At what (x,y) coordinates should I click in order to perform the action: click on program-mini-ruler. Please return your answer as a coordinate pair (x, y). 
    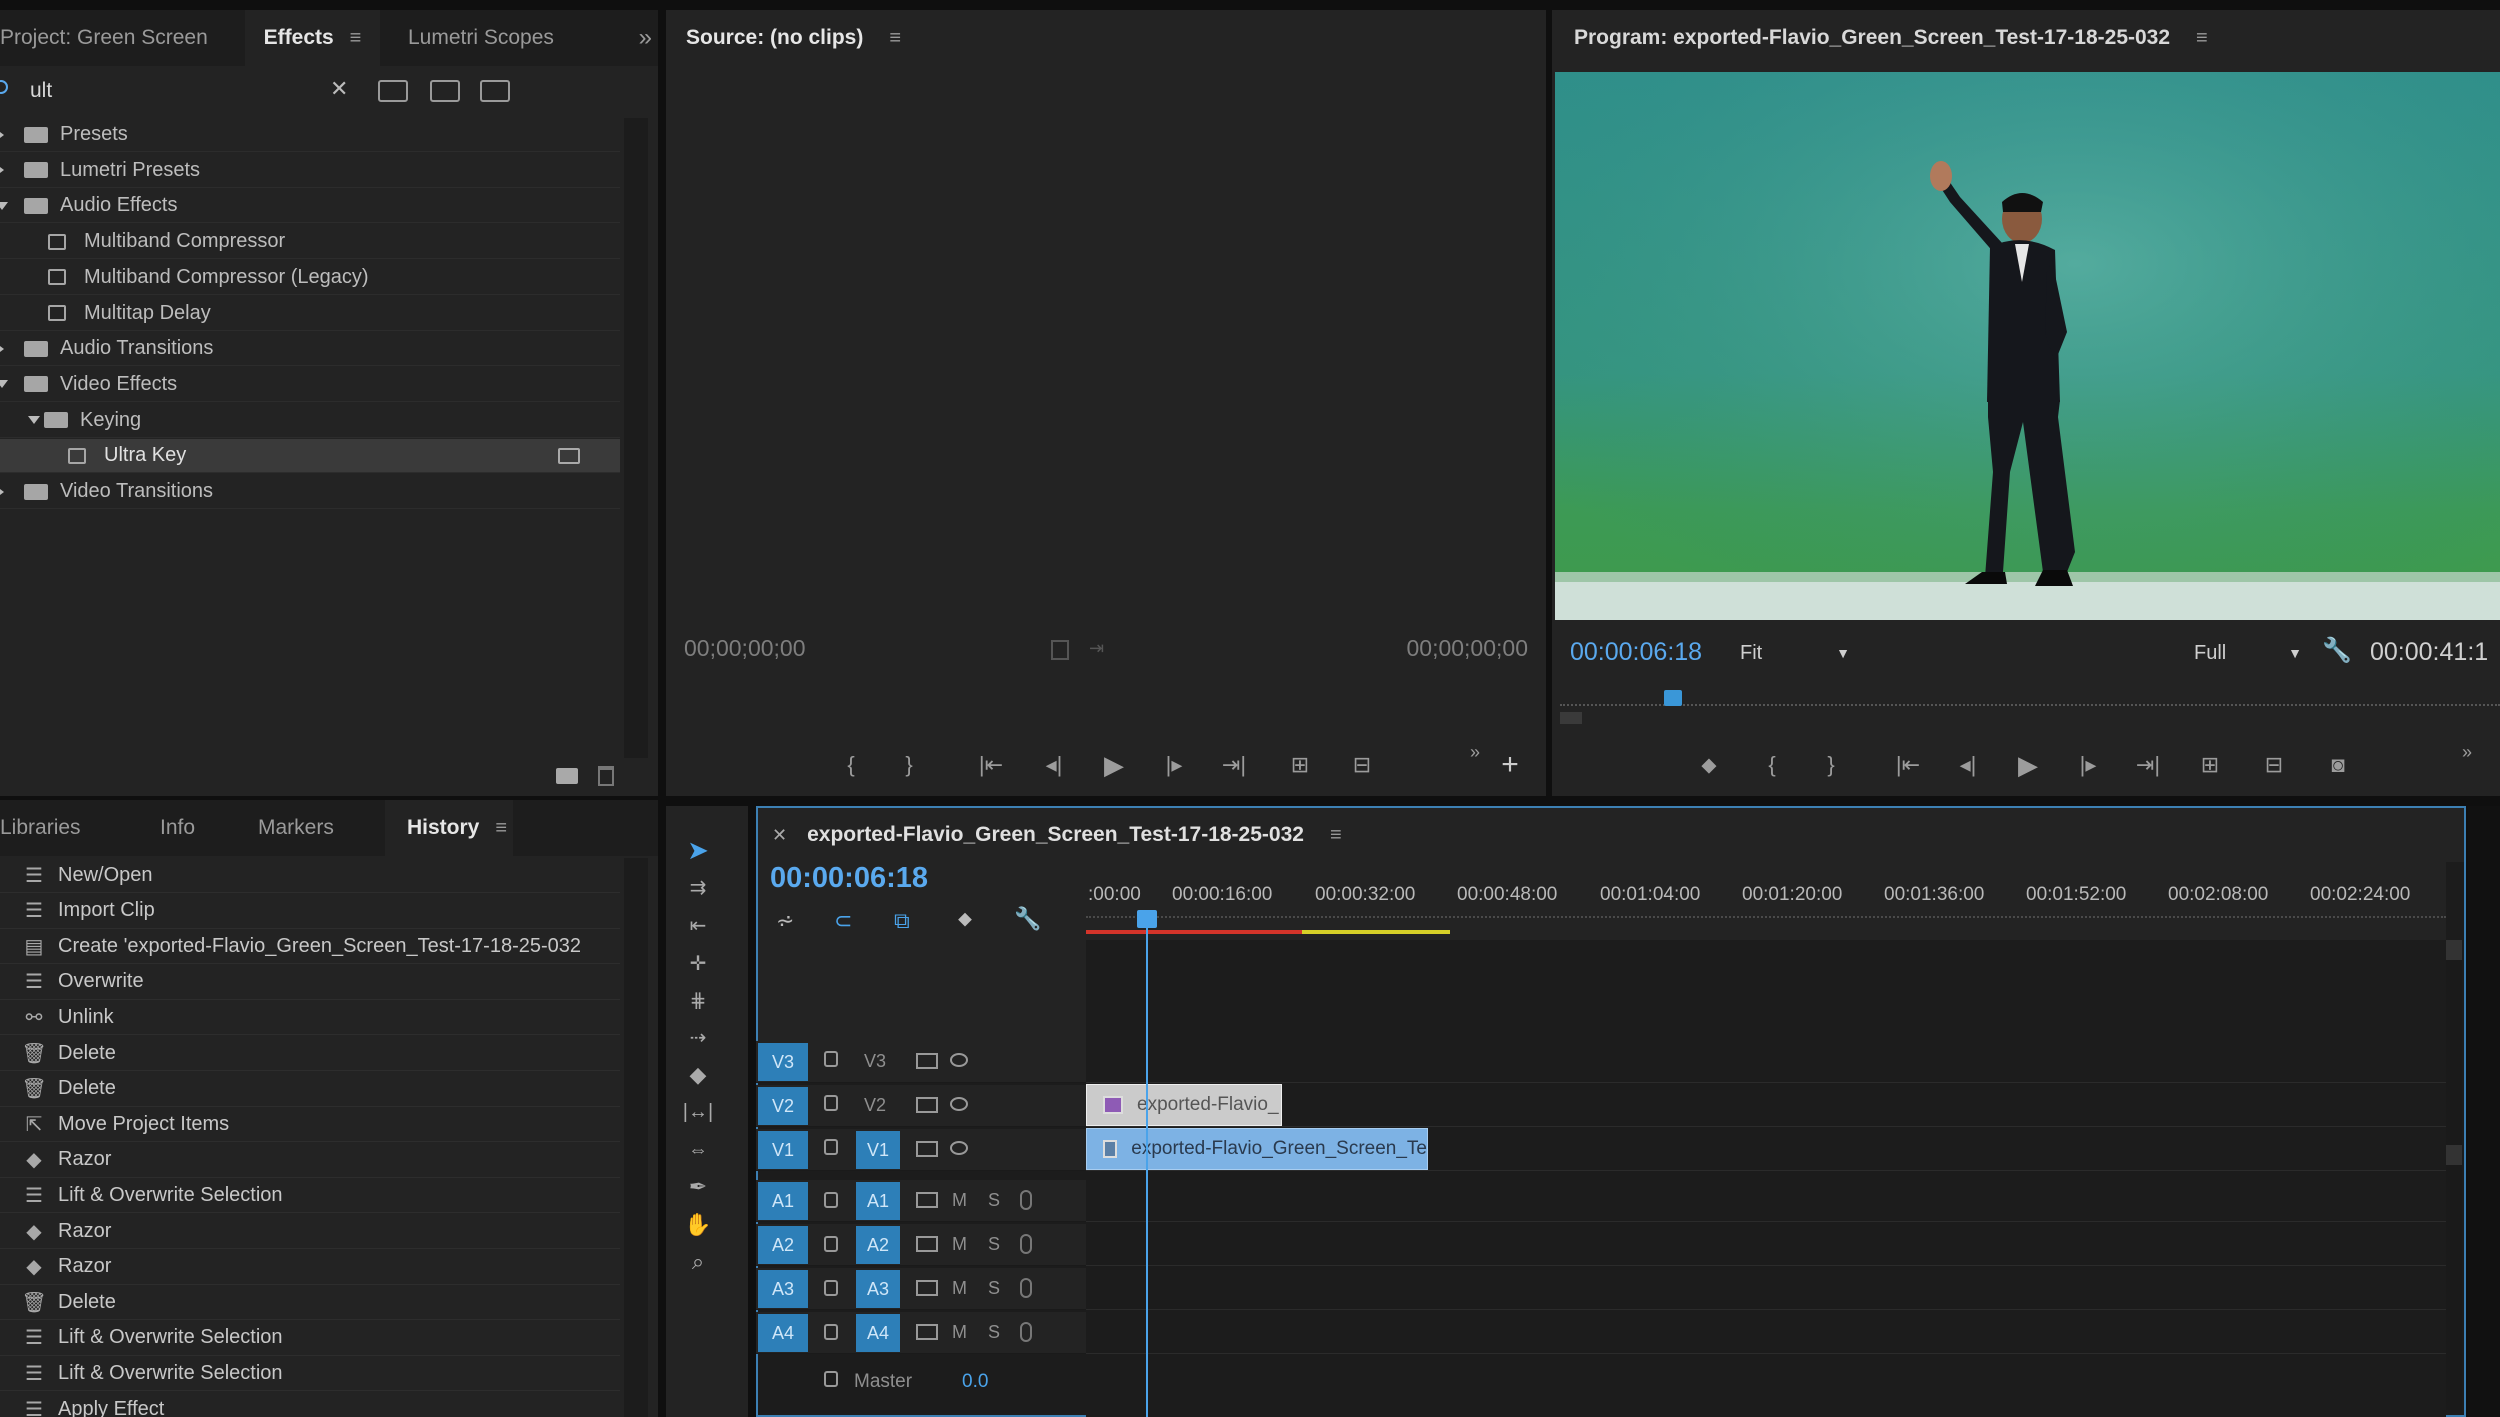
    Looking at the image, I should click on (2030, 708).